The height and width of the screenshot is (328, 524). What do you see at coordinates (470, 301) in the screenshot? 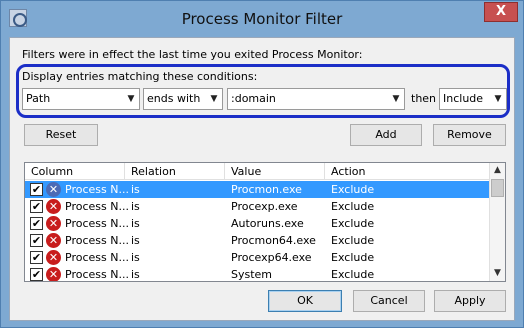
I see `apply-button: Apply` at bounding box center [470, 301].